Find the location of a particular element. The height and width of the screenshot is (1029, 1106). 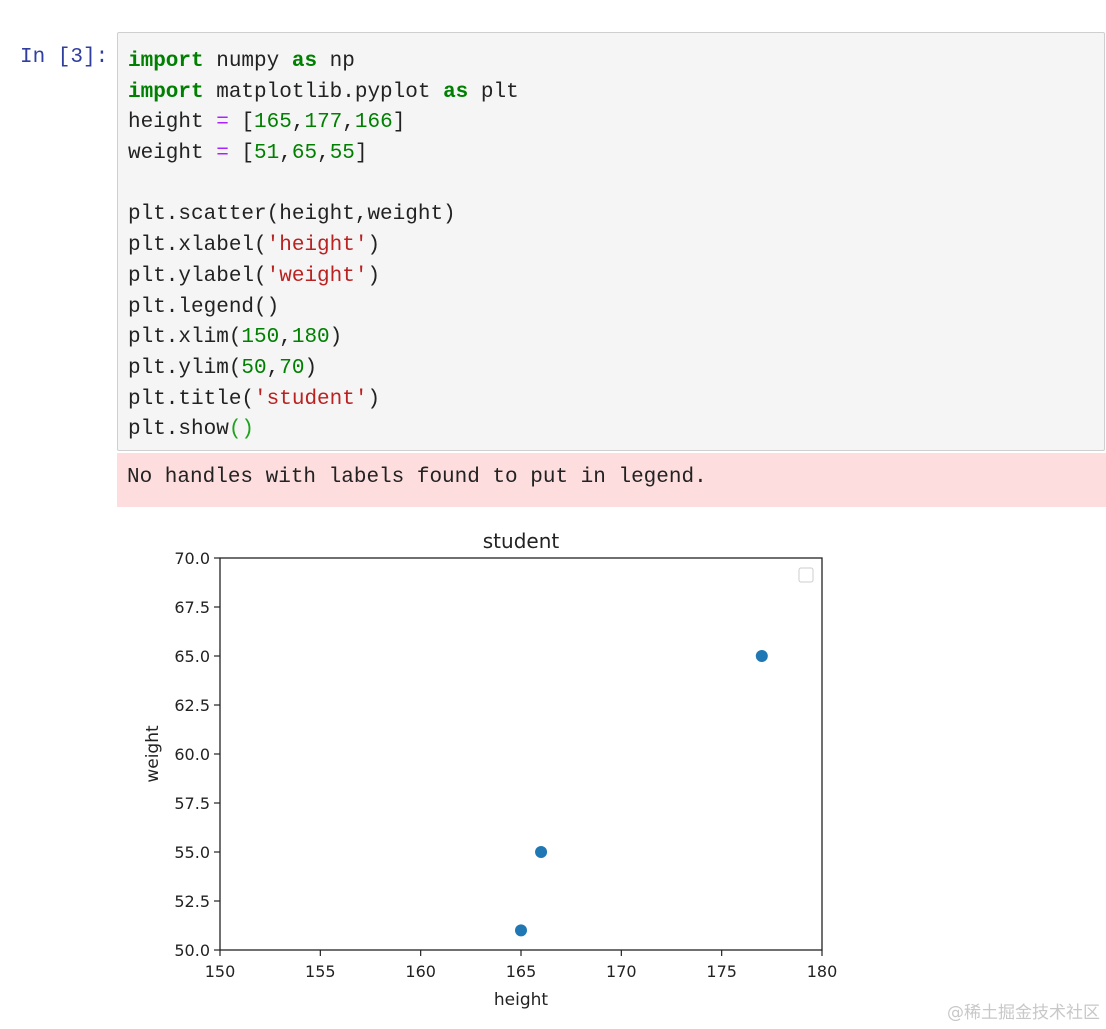

code-token: plt.ylim( is located at coordinates (185, 368).